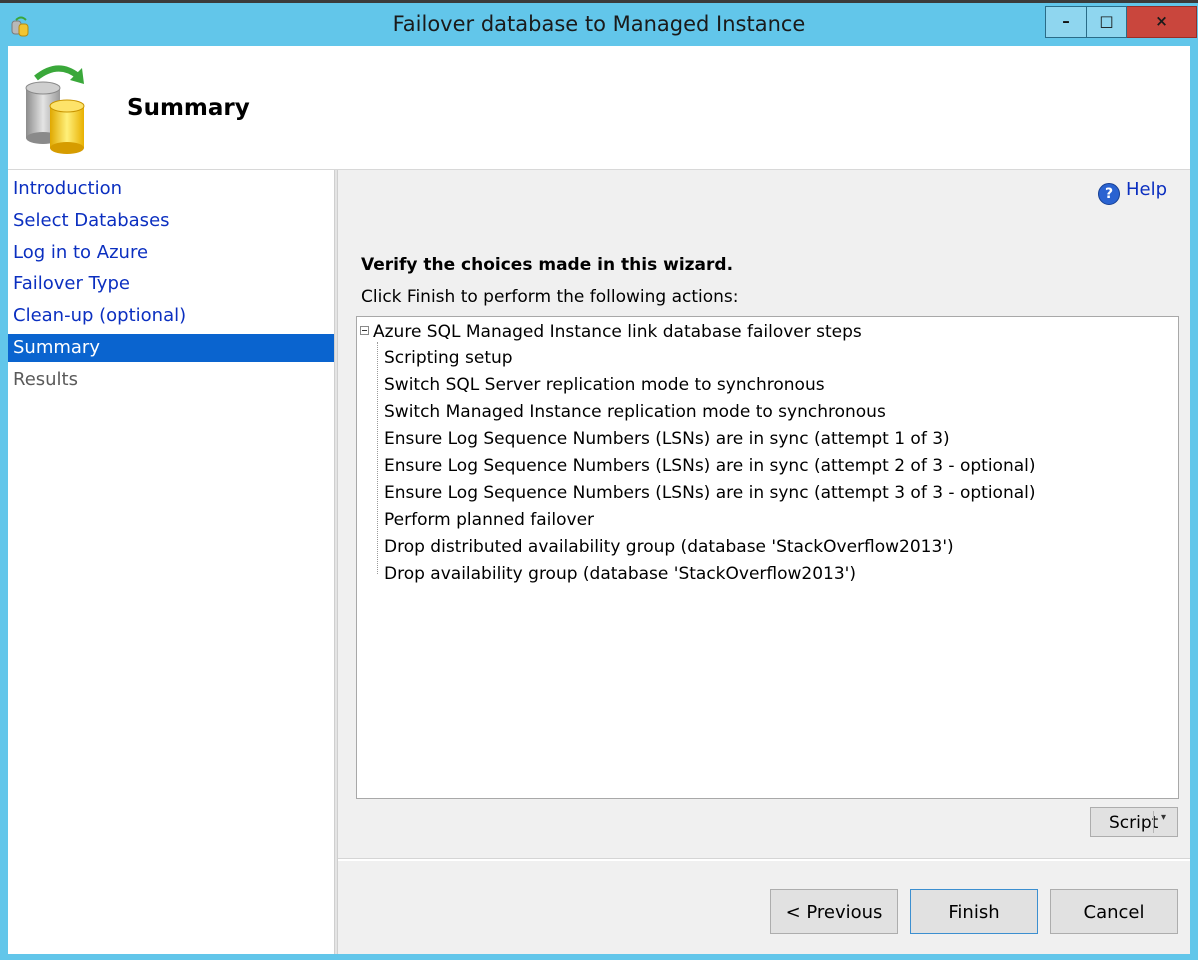 Image resolution: width=1198 pixels, height=960 pixels. I want to click on sidebar-item-log-in-to-azure: Log in to Azure, so click(171, 253).